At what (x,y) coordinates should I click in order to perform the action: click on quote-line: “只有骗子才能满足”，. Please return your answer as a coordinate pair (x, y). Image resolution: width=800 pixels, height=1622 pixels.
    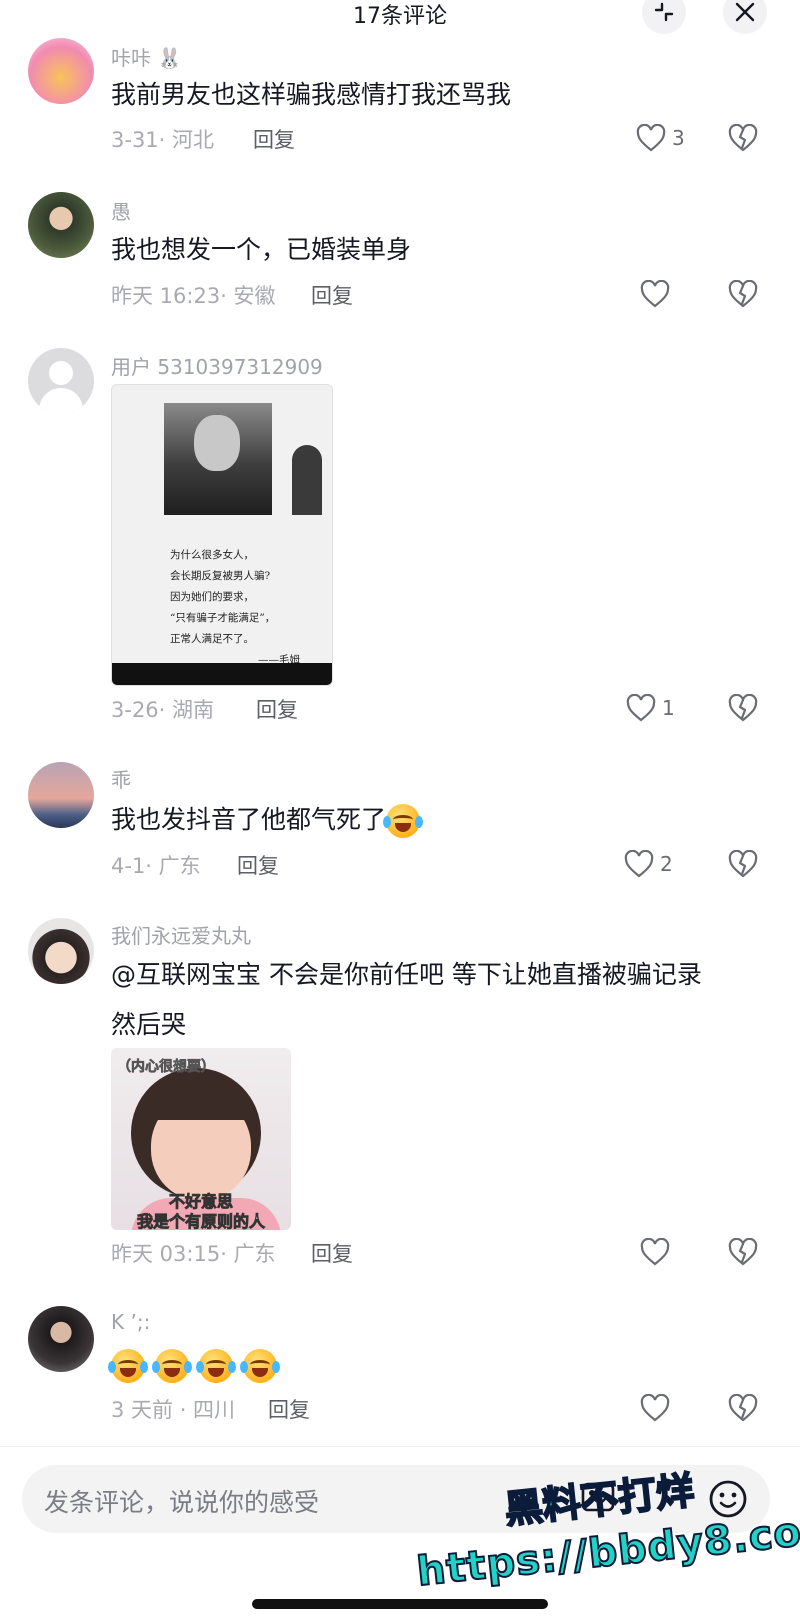
    Looking at the image, I should click on (223, 618).